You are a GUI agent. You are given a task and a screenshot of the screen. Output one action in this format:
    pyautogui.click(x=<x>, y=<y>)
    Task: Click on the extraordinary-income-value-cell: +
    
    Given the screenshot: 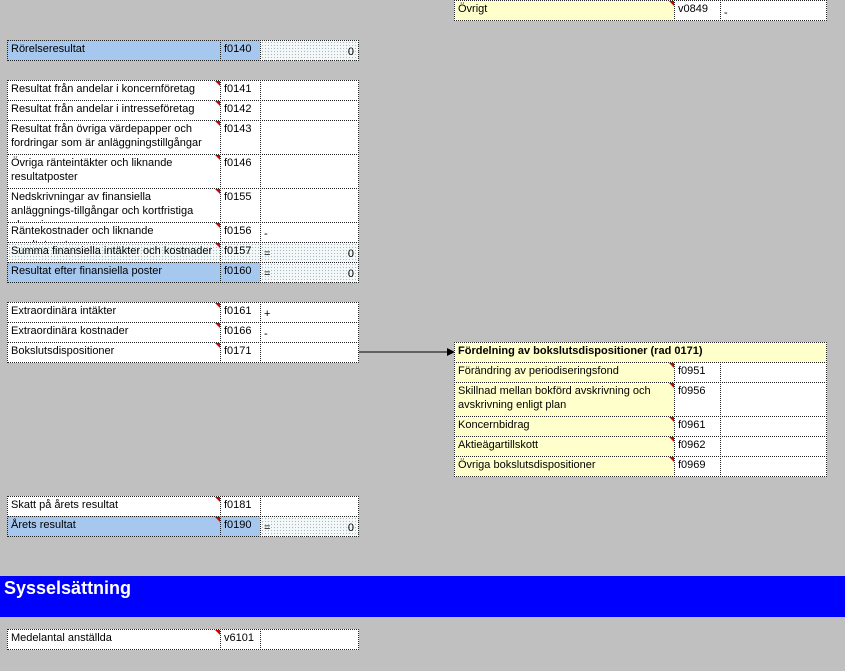 What is the action you would take?
    pyautogui.click(x=309, y=312)
    